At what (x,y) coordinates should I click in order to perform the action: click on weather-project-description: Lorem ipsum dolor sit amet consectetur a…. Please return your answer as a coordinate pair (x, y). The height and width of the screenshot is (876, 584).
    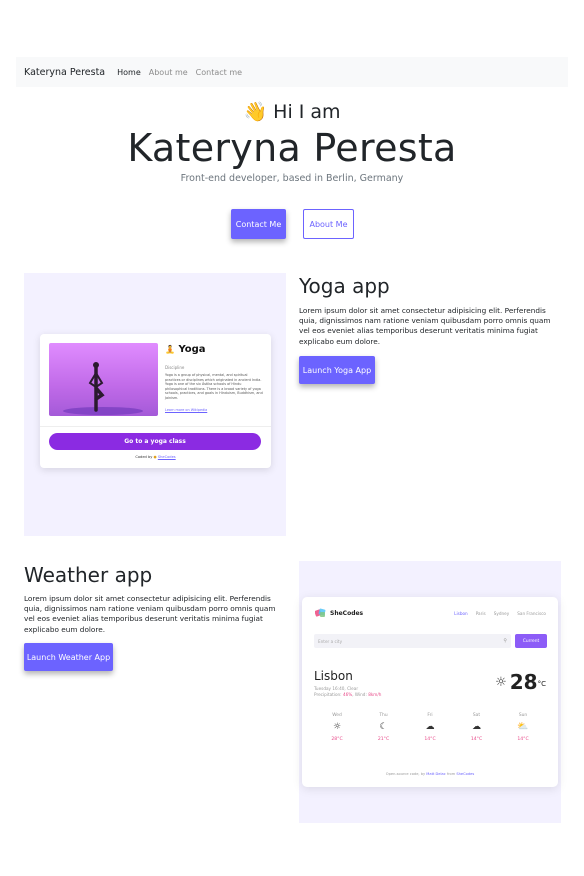
    Looking at the image, I should click on (150, 614).